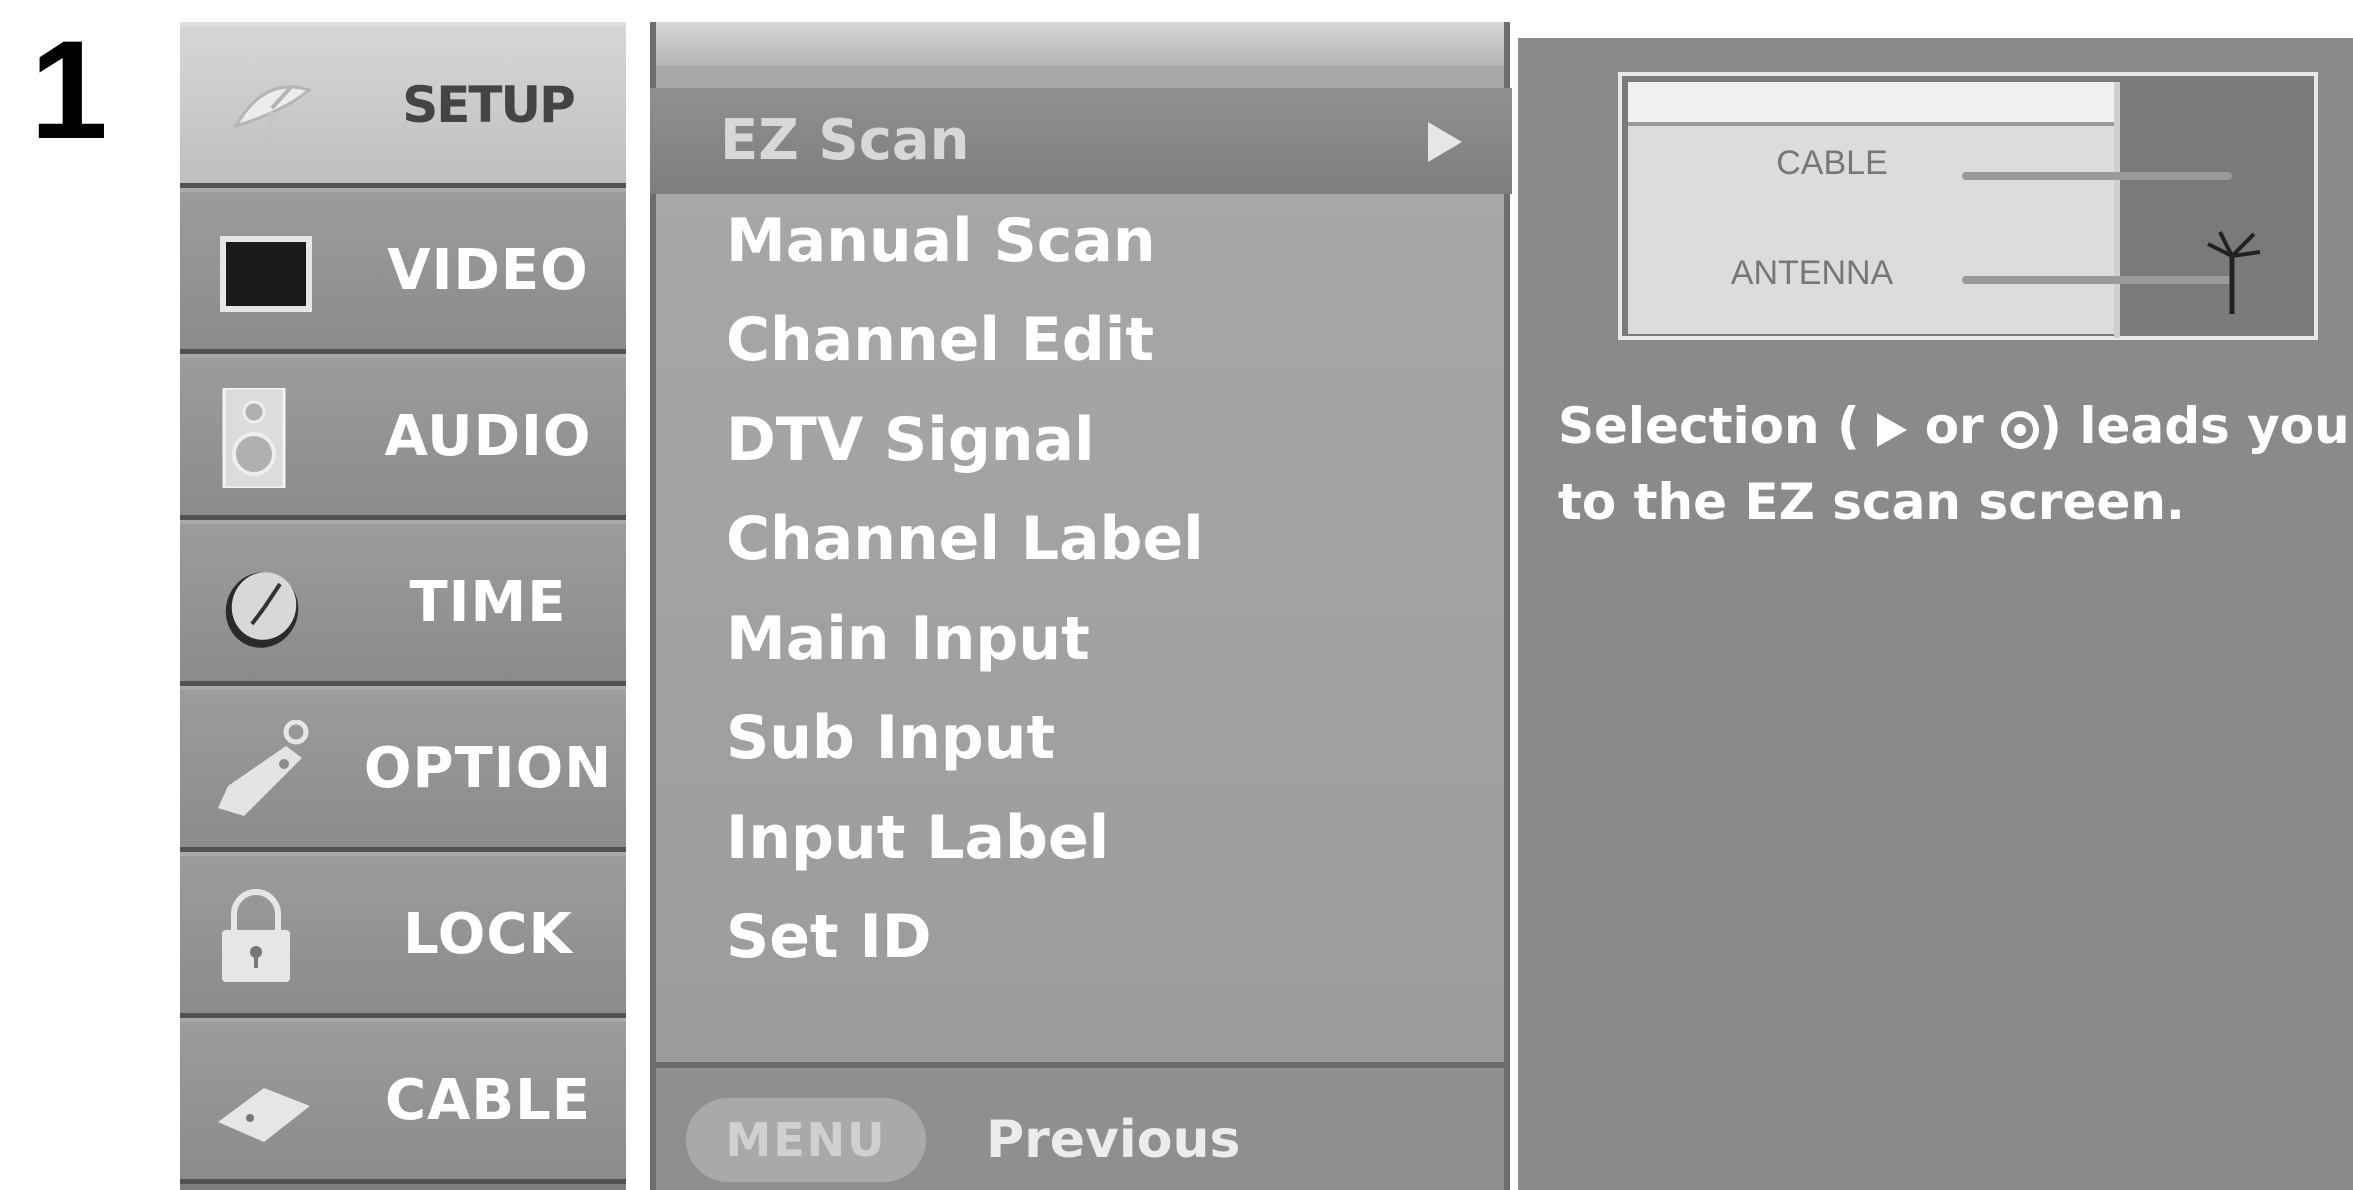  What do you see at coordinates (1871, 104) in the screenshot?
I see `diagram-box-top` at bounding box center [1871, 104].